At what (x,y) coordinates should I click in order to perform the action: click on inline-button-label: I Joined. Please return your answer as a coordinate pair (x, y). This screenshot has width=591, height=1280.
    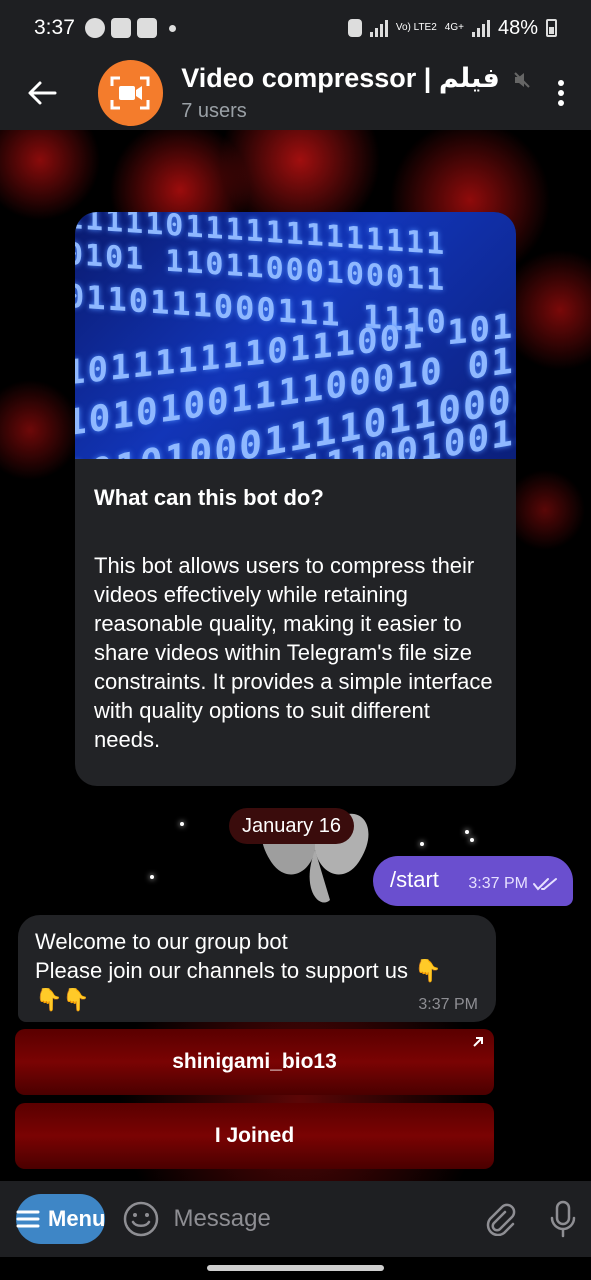
    Looking at the image, I should click on (254, 1135).